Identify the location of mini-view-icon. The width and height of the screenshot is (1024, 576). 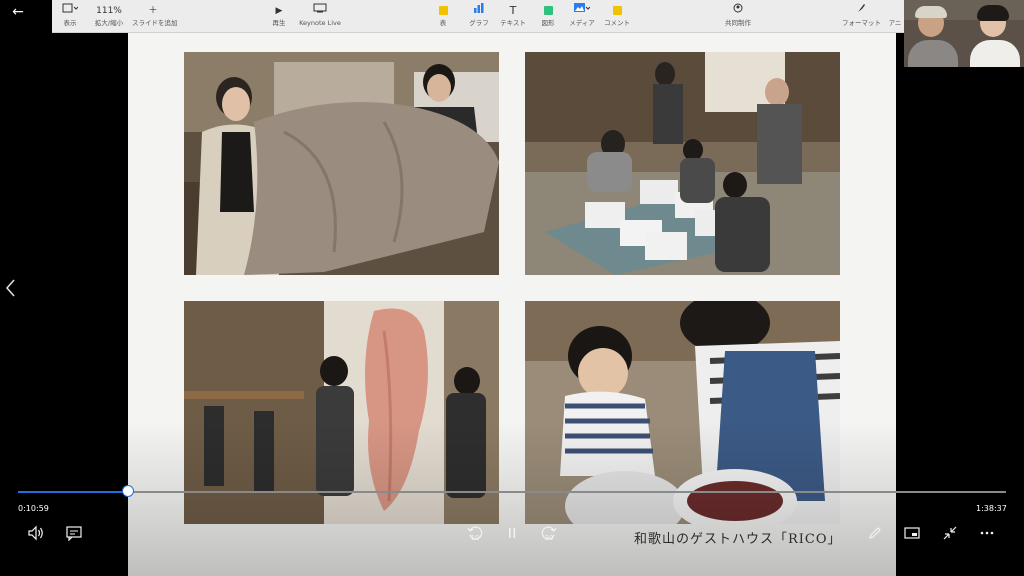
(912, 533).